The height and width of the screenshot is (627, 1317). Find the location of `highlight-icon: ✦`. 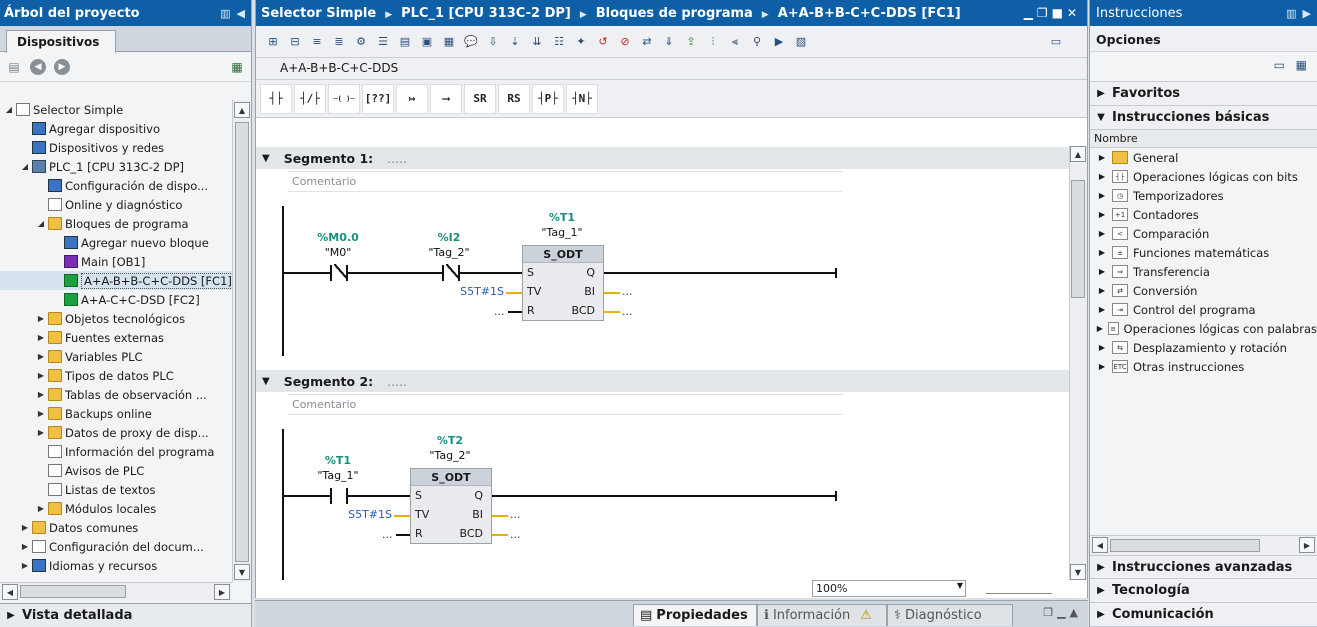

highlight-icon: ✦ is located at coordinates (581, 42).